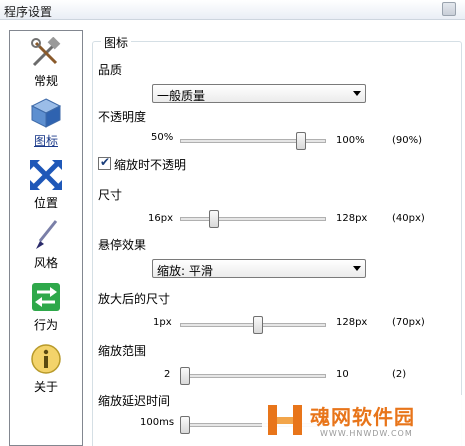 The image size is (465, 446). Describe the element at coordinates (160, 218) in the screenshot. I see `size-min: 16px` at that location.